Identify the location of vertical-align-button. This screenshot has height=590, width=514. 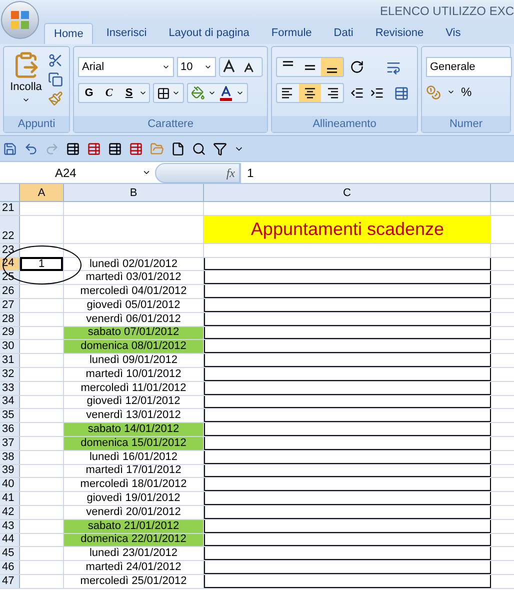
(332, 67).